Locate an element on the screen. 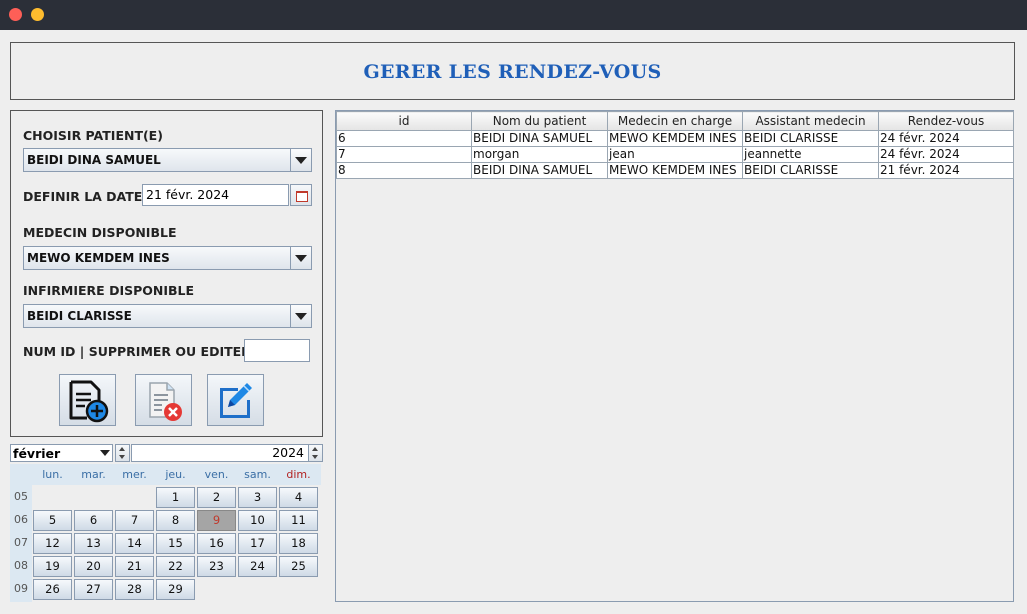 This screenshot has height=614, width=1027. edit-appointment-button is located at coordinates (235, 400).